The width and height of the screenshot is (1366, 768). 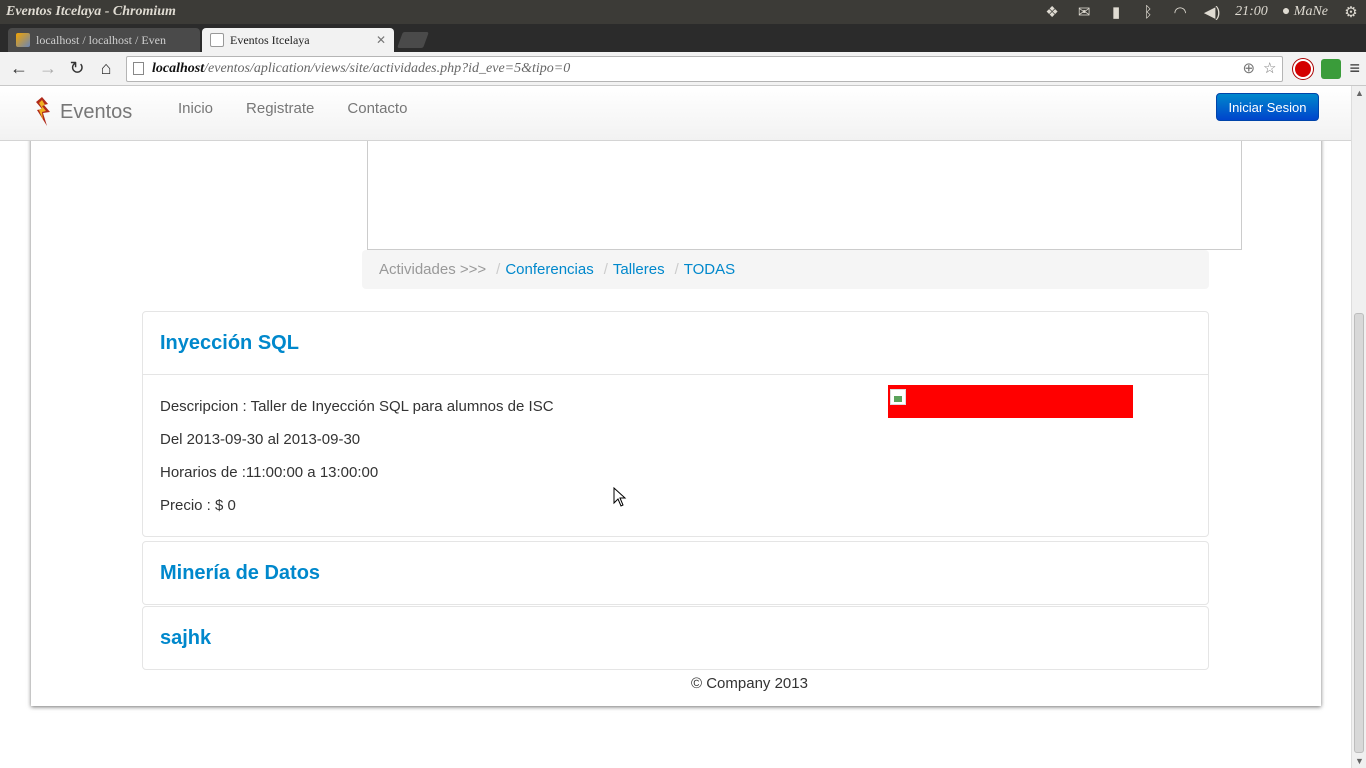 I want to click on back-button: ←, so click(x=19, y=69).